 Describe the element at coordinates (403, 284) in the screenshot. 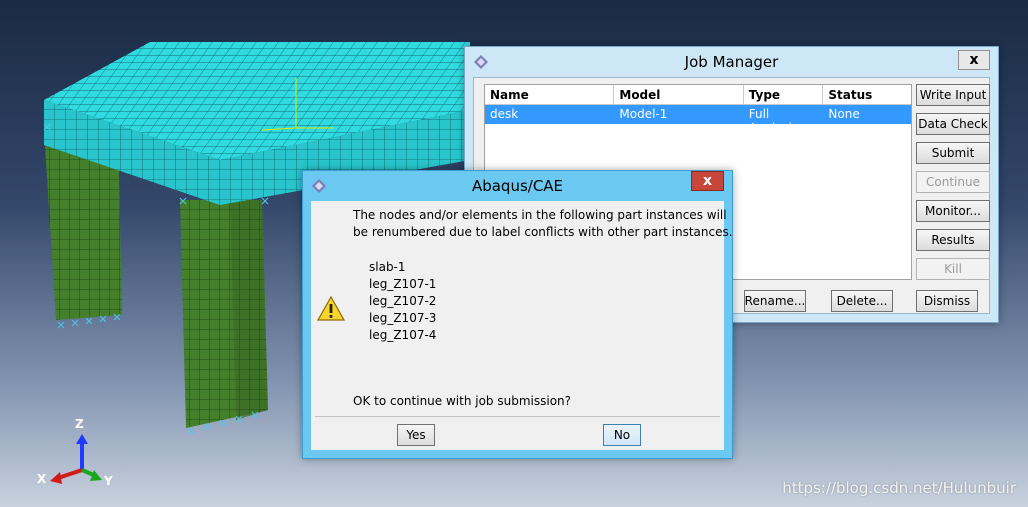

I see `list-item: leg_Z107-1` at that location.